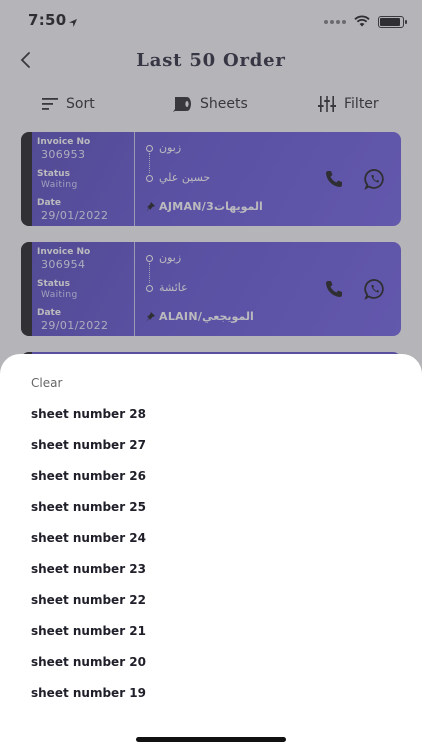  What do you see at coordinates (88, 600) in the screenshot?
I see `sheet-option-22: sheet number 22` at bounding box center [88, 600].